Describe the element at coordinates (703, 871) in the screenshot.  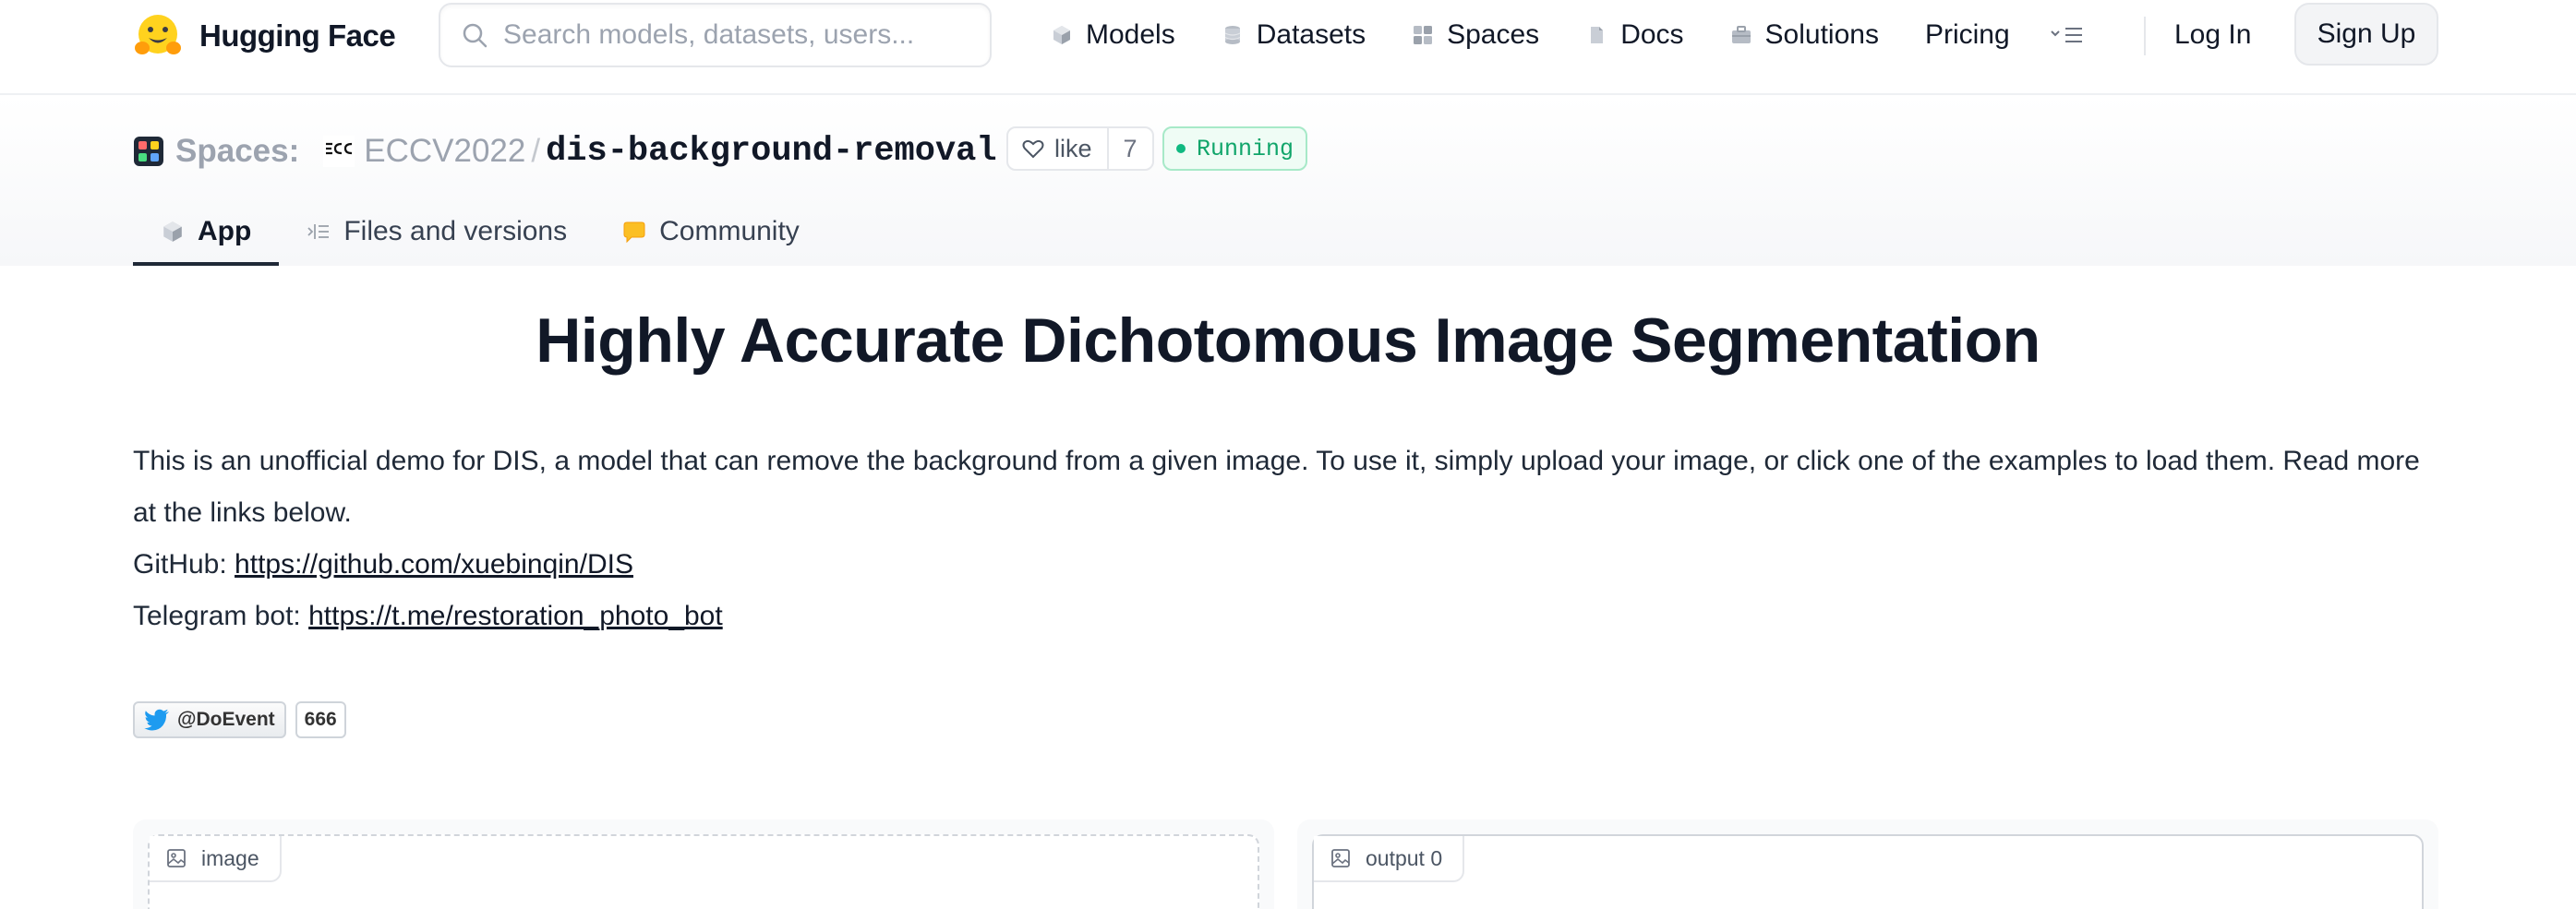
I see `image-upload-dropzone: image` at that location.